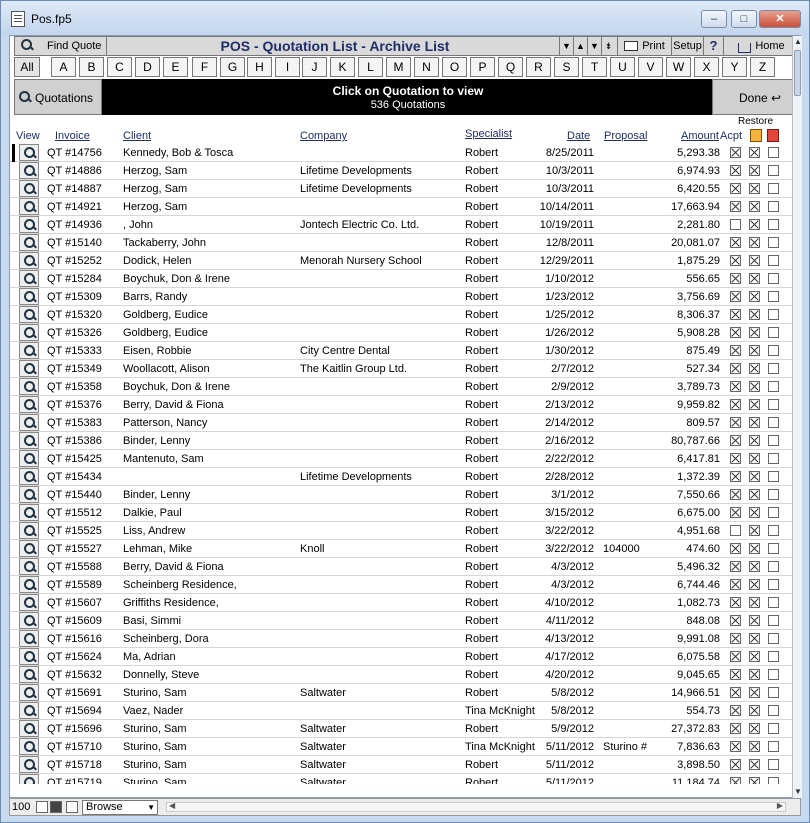  What do you see at coordinates (594, 67) in the screenshot?
I see `filter-letter-button: T` at bounding box center [594, 67].